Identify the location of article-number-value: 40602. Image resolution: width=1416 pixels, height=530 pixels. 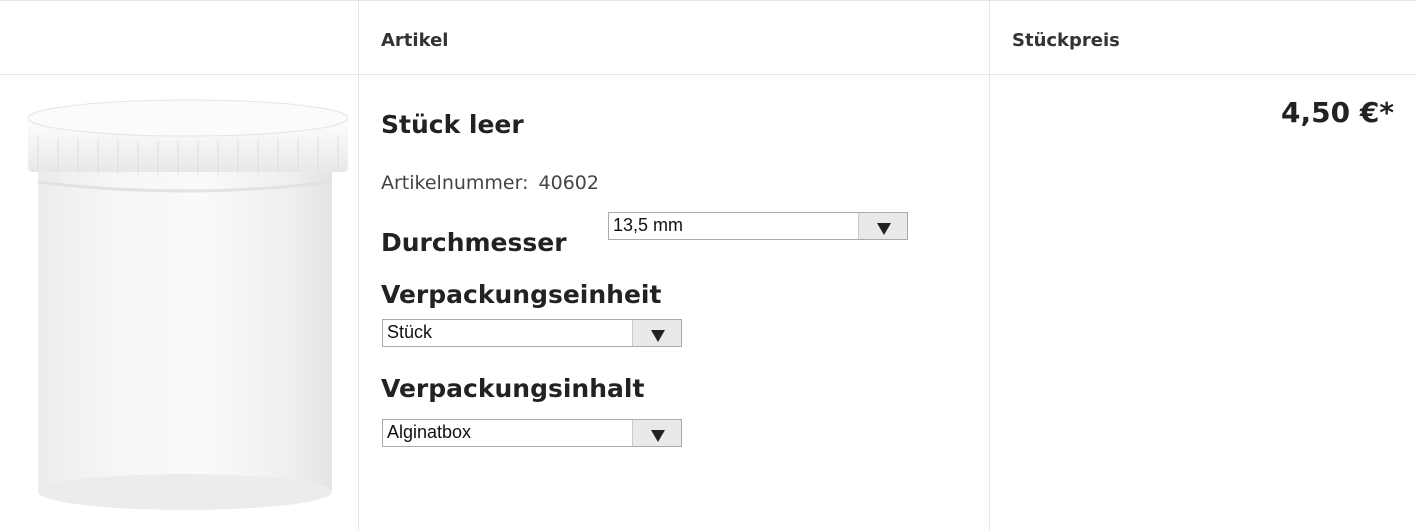
(568, 183).